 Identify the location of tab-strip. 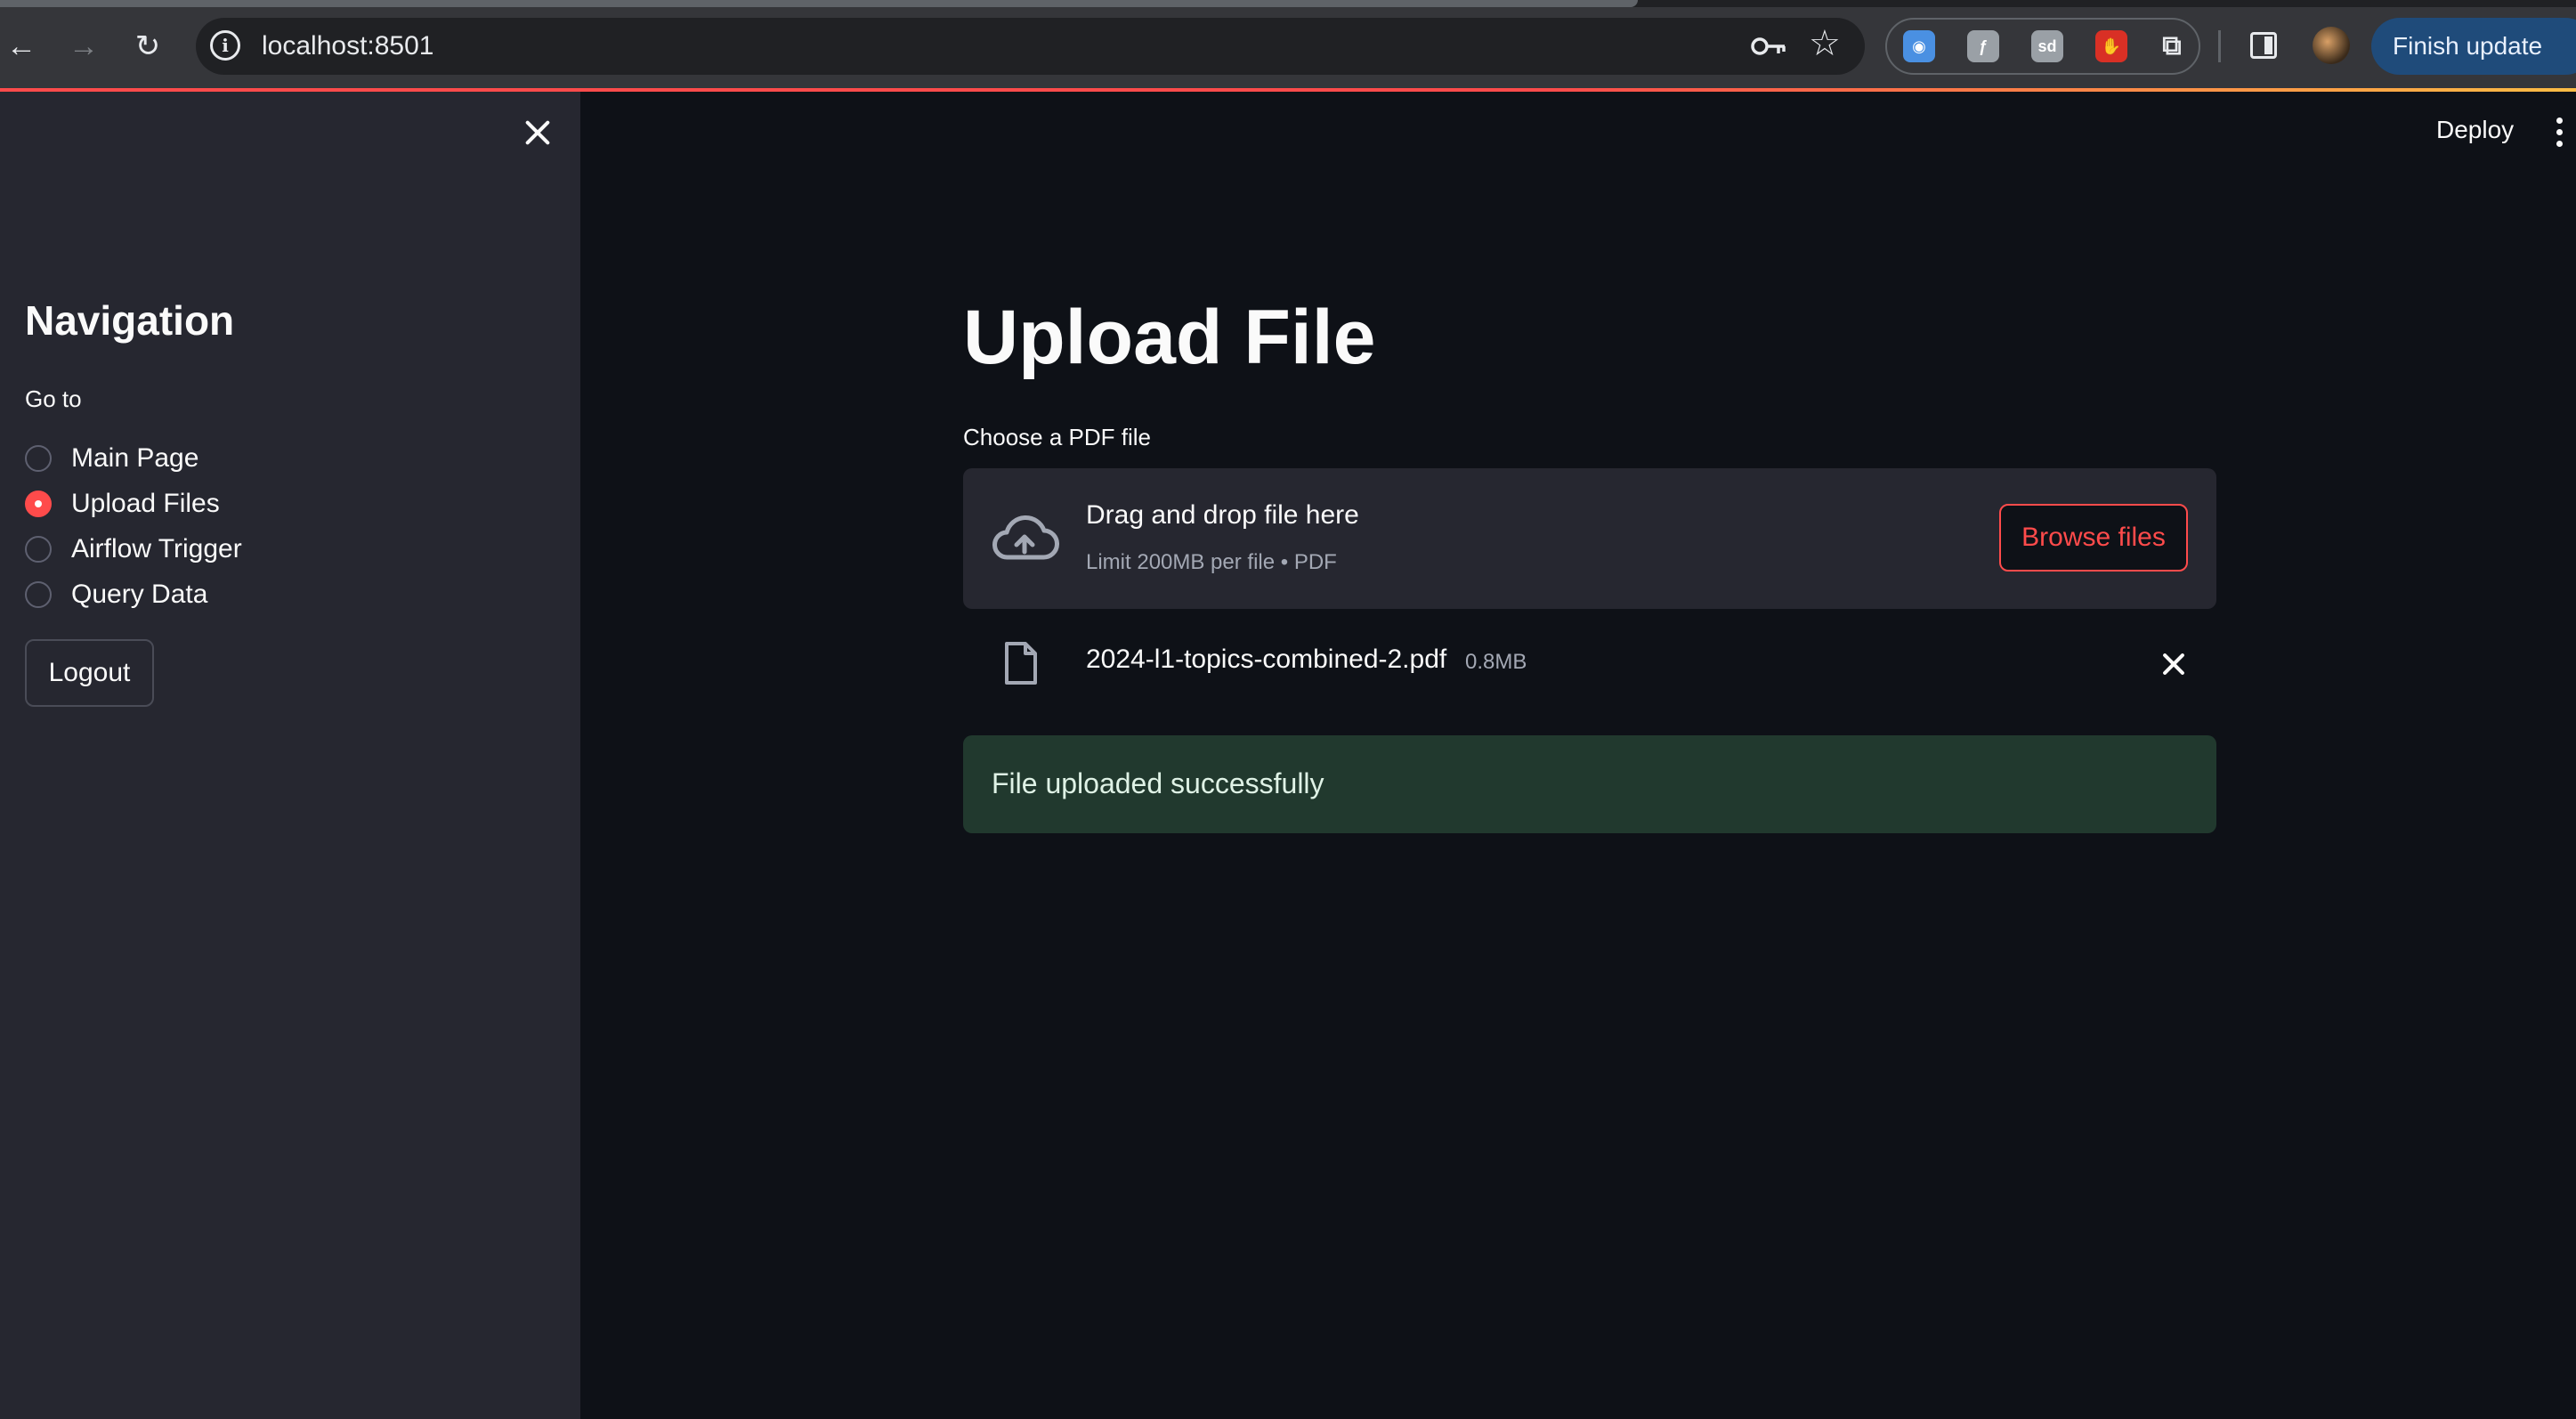
(1288, 3).